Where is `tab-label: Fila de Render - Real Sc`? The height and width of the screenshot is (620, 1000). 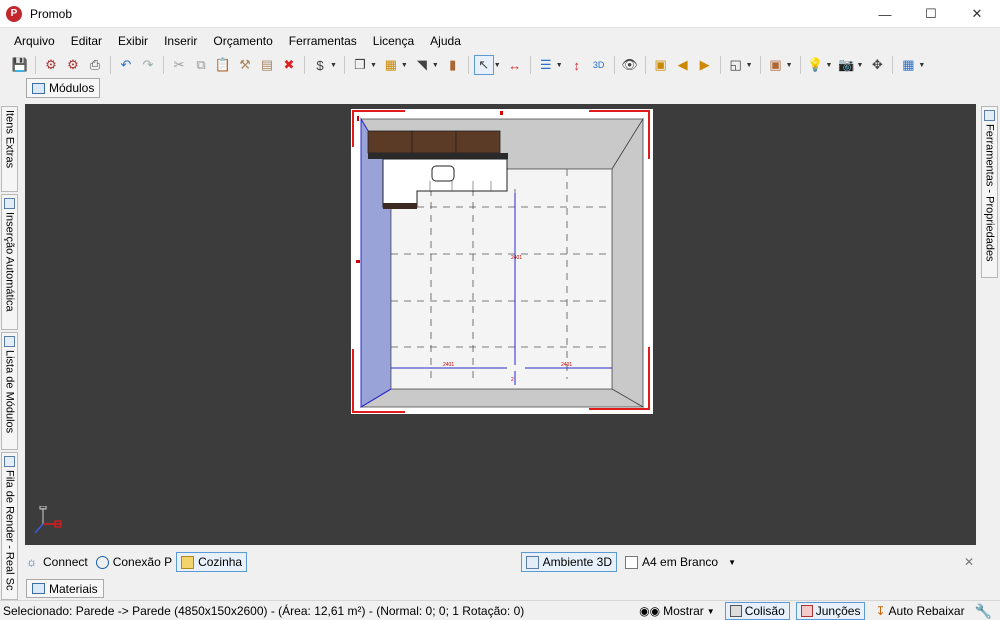
tab-label: Fila de Render - Real Sc is located at coordinates (9, 530).